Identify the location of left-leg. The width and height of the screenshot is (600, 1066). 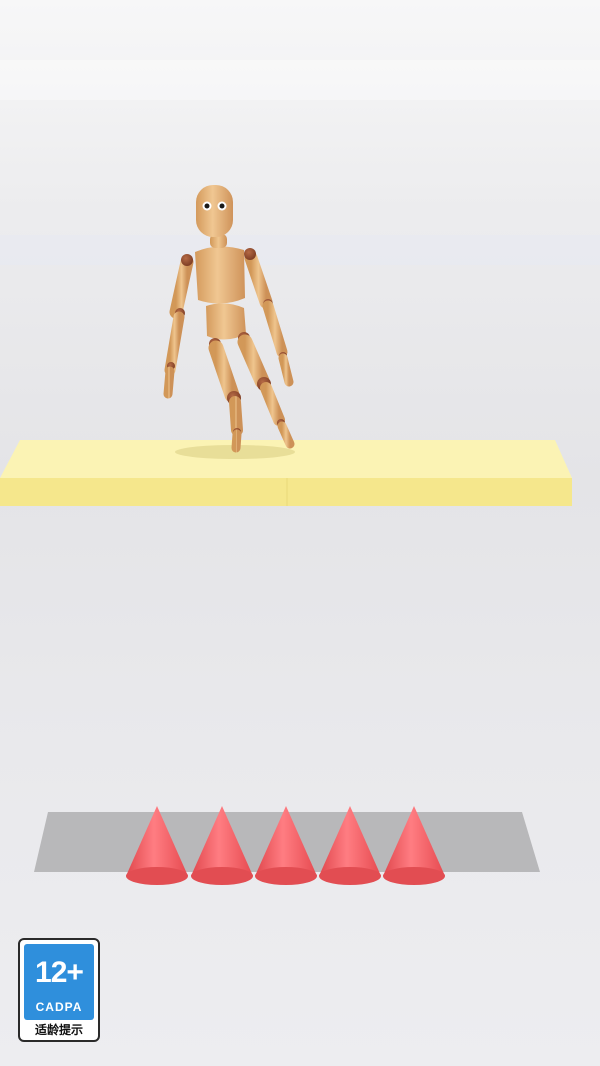
(225, 395).